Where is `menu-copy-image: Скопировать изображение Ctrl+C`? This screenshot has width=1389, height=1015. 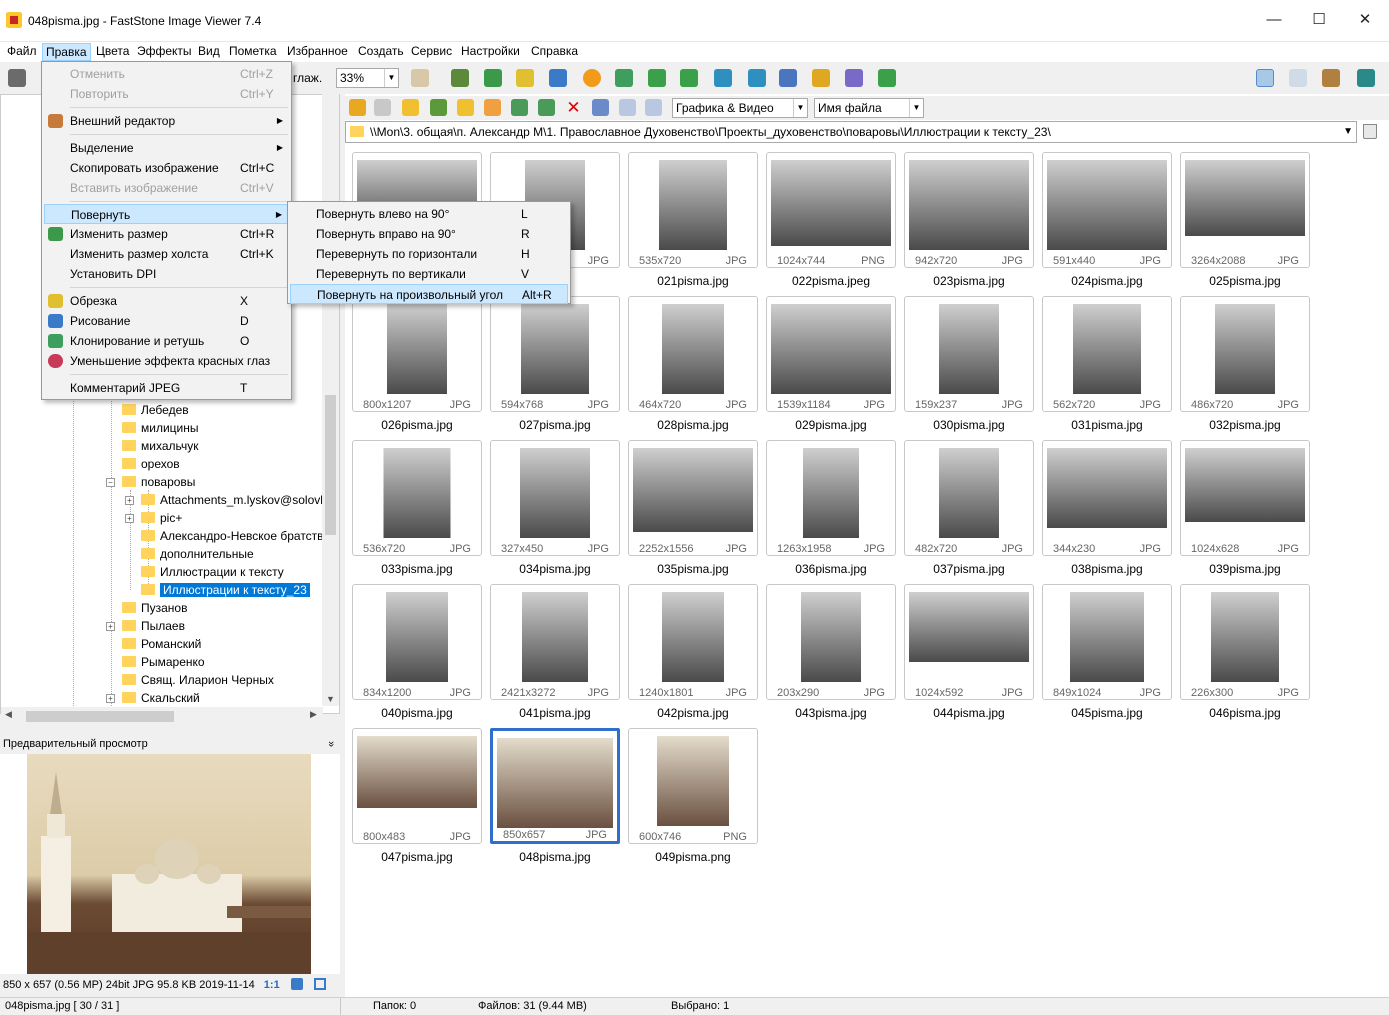 menu-copy-image: Скопировать изображение Ctrl+C is located at coordinates (166, 168).